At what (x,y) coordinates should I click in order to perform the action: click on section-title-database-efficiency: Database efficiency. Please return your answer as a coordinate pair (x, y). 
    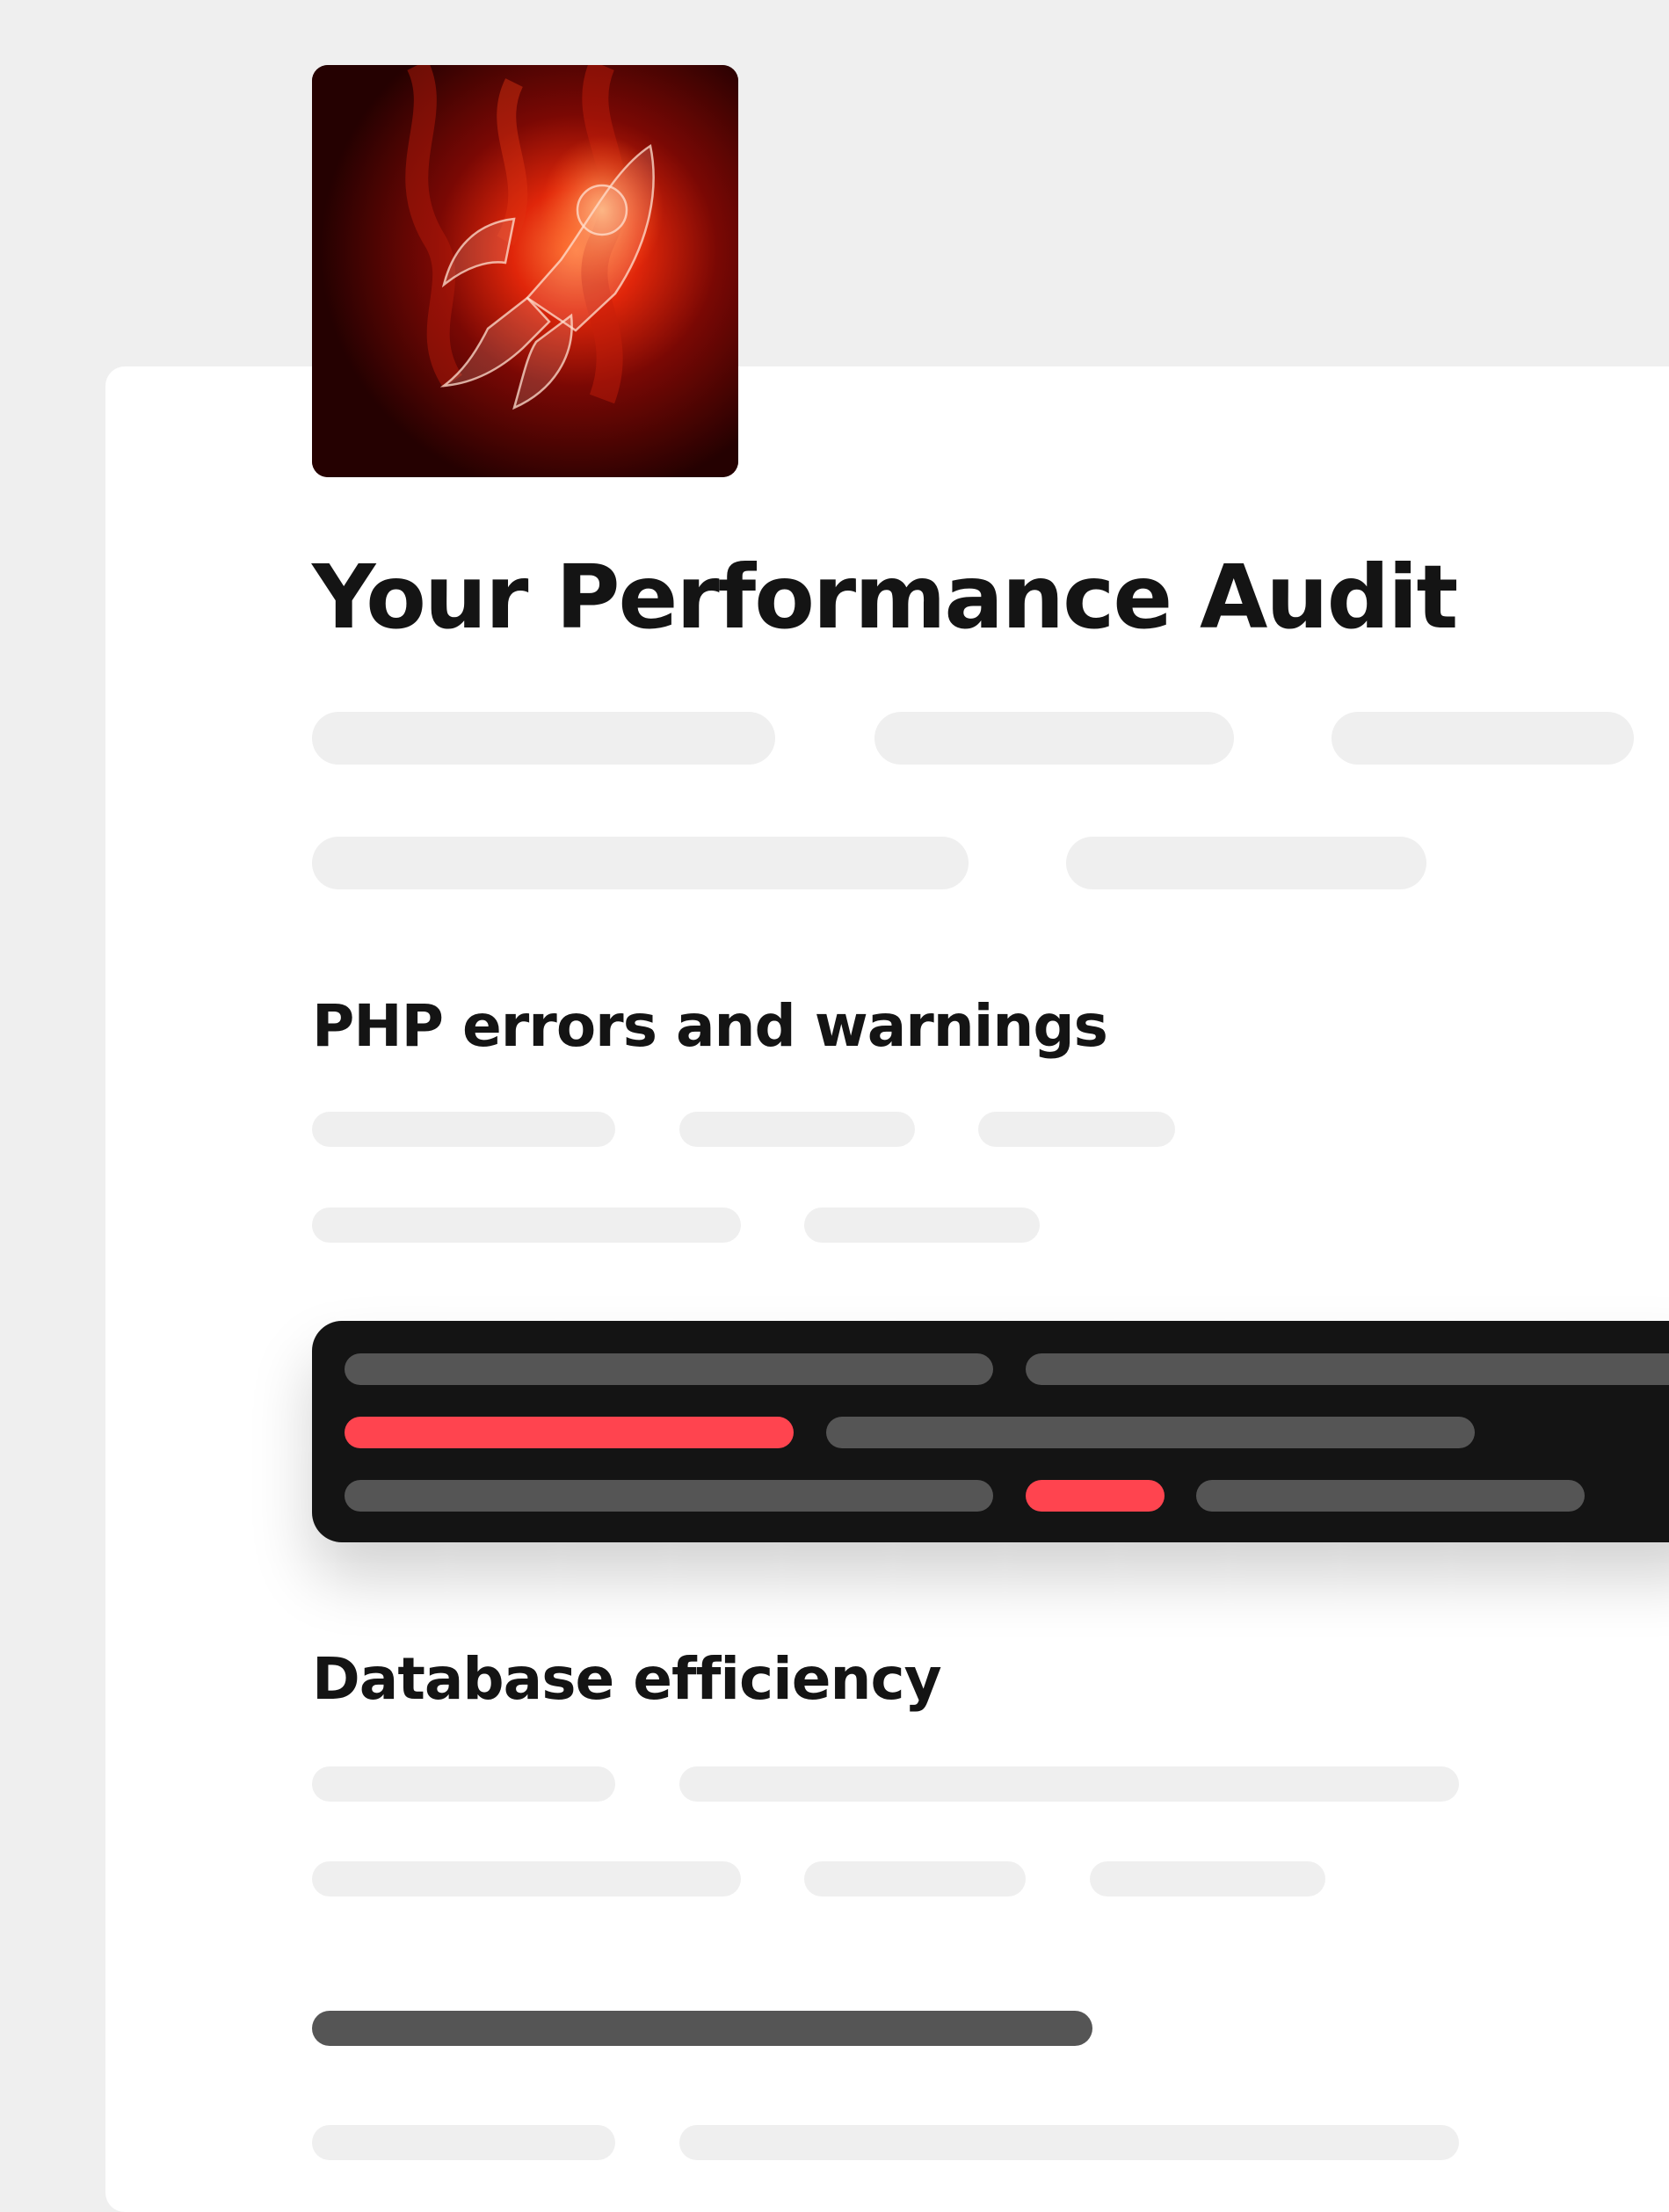
    Looking at the image, I should click on (627, 1679).